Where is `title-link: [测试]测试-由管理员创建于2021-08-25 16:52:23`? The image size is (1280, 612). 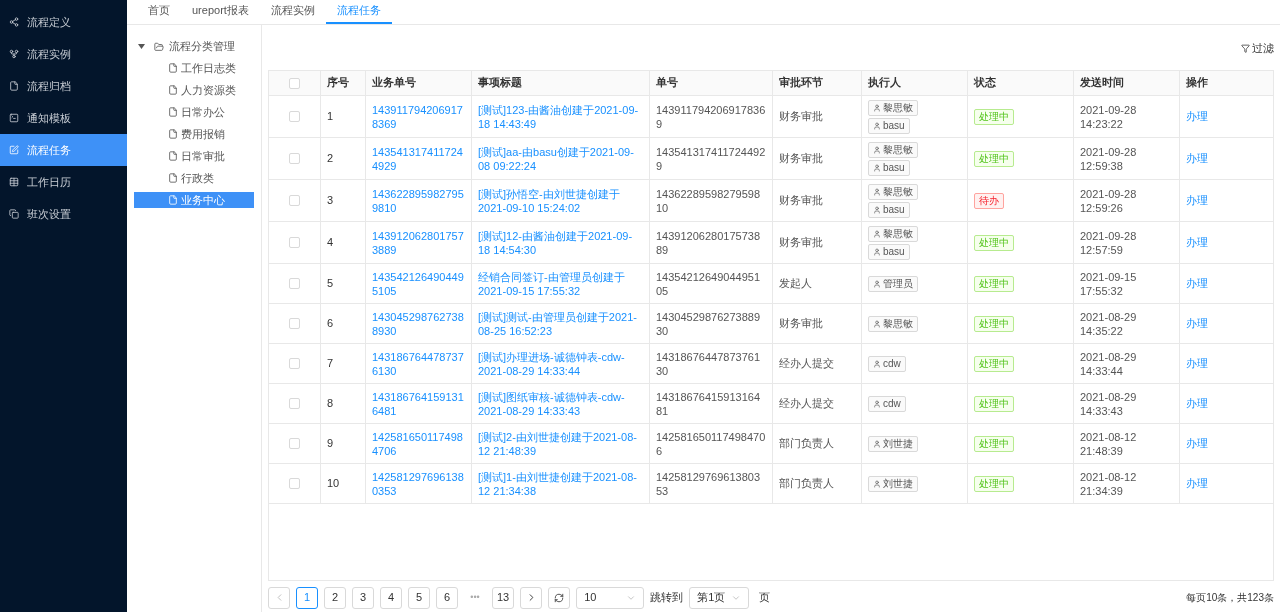
title-link: [测试]测试-由管理员创建于2021-08-25 16:52:23 is located at coordinates (560, 323).